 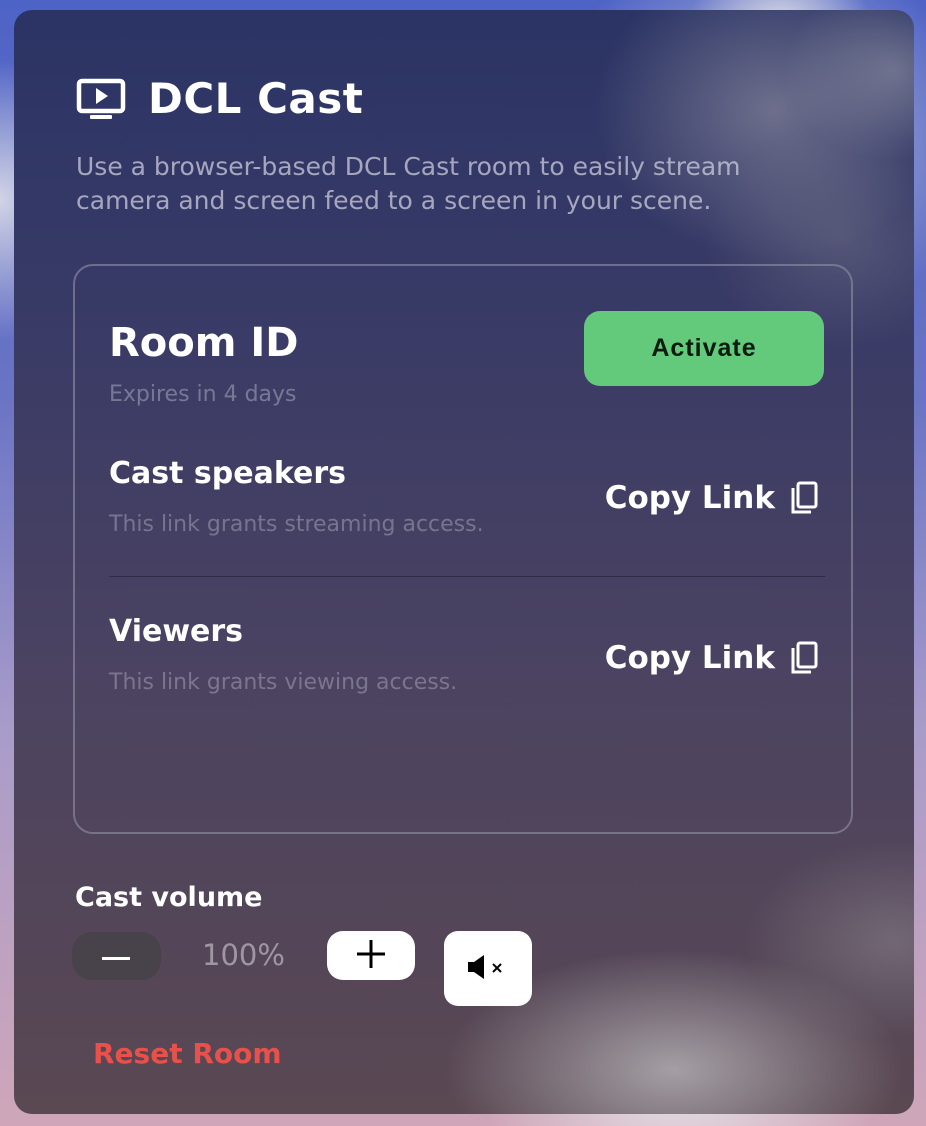 I want to click on copy-viewers-link-button: Copy Link, so click(x=712, y=658).